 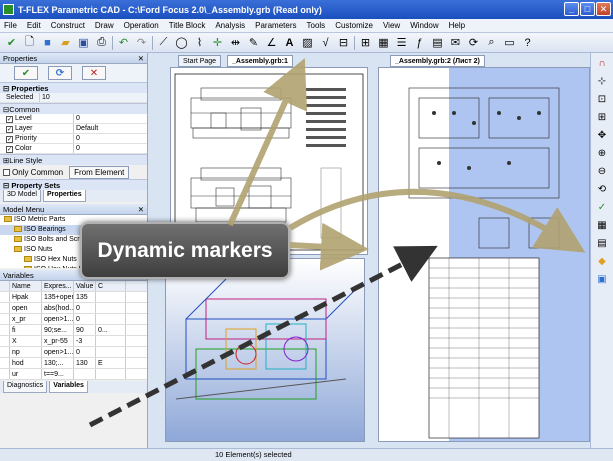 What do you see at coordinates (10, 25) in the screenshot?
I see `menu-file: File` at bounding box center [10, 25].